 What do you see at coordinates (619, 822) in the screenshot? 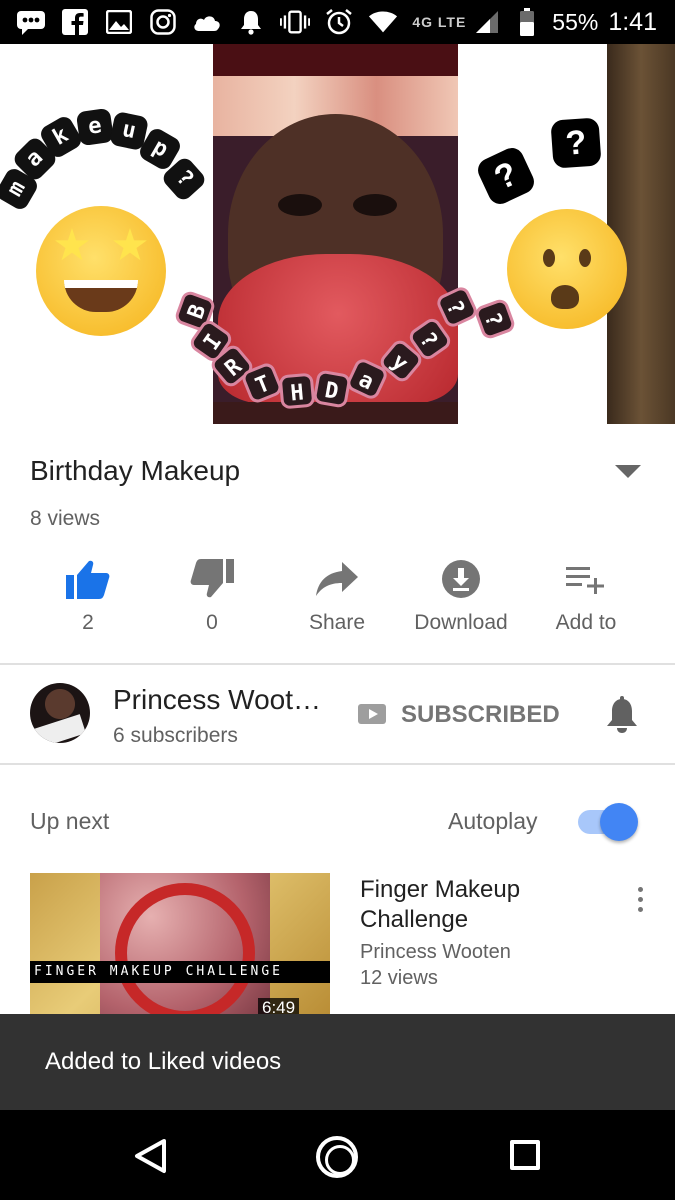
I see `autoplay-toggle-knob` at bounding box center [619, 822].